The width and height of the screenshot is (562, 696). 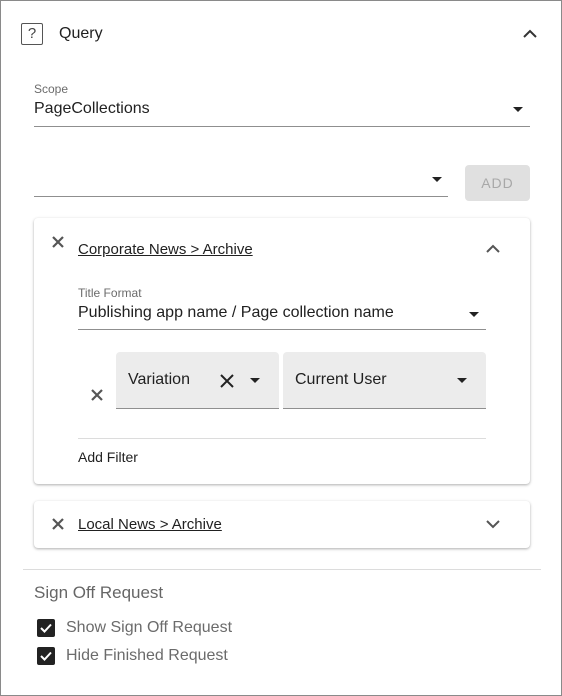 What do you see at coordinates (81, 33) in the screenshot?
I see `section-title: Query` at bounding box center [81, 33].